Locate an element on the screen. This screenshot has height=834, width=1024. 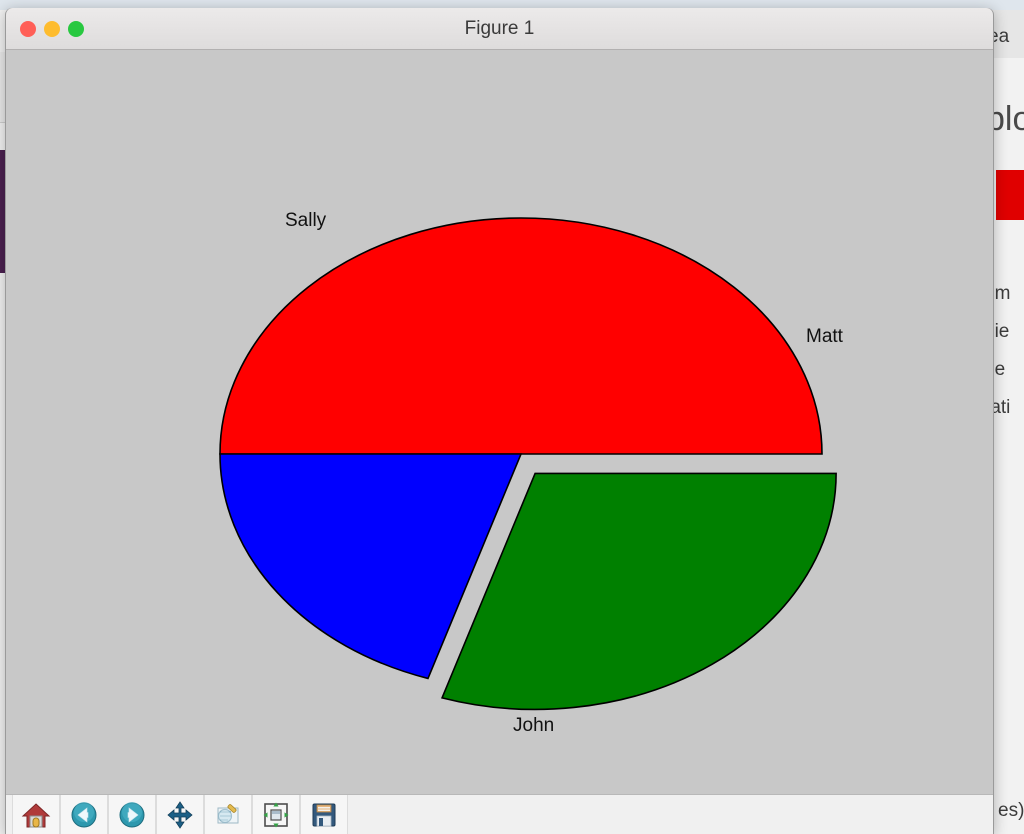
arrow-left-icon is located at coordinates (84, 815).